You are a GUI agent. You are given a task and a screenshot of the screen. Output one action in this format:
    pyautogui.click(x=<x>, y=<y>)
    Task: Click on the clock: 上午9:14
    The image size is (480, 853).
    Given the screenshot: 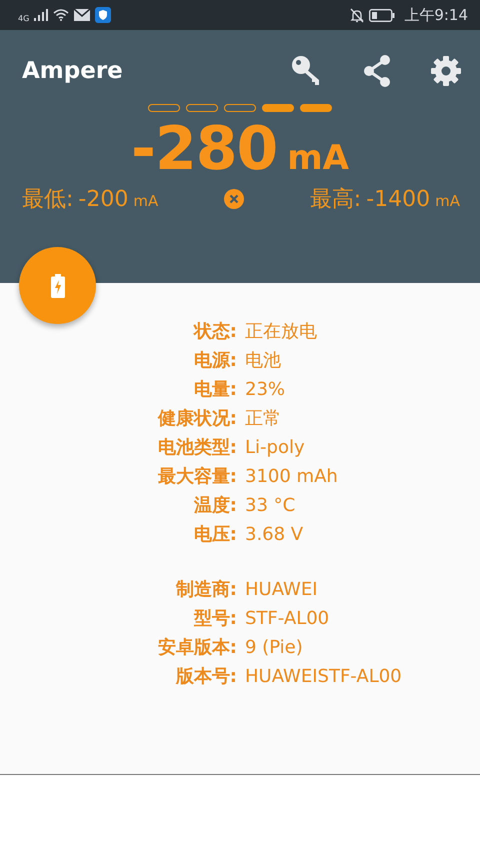 What is the action you would take?
    pyautogui.click(x=436, y=15)
    